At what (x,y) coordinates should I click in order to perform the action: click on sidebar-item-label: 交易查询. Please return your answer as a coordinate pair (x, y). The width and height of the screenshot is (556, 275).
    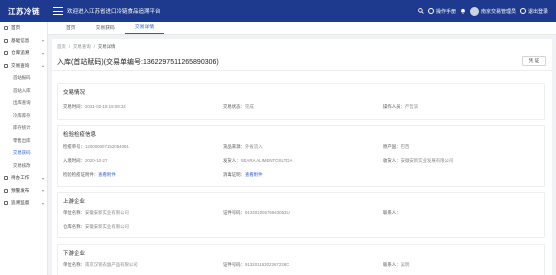
    Looking at the image, I should click on (20, 65).